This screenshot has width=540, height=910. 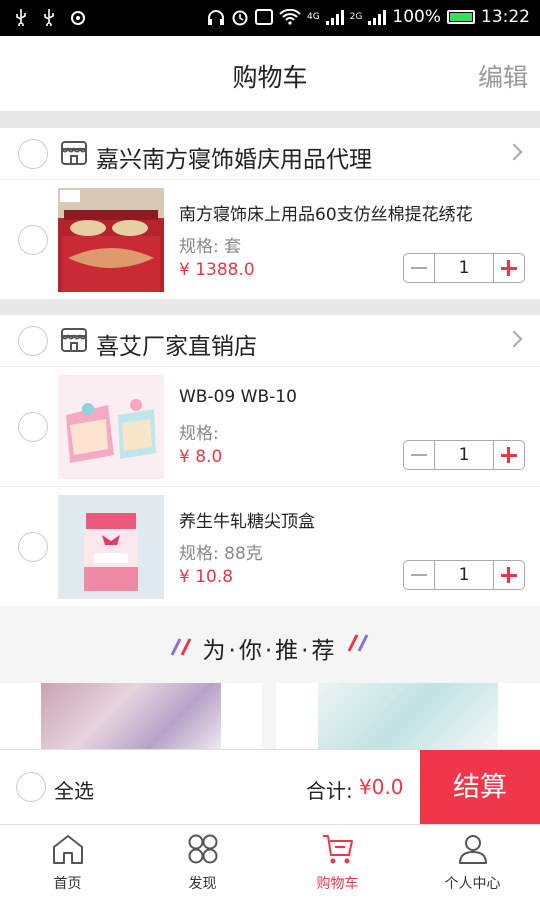 What do you see at coordinates (270, 77) in the screenshot?
I see `page-title: 购物车` at bounding box center [270, 77].